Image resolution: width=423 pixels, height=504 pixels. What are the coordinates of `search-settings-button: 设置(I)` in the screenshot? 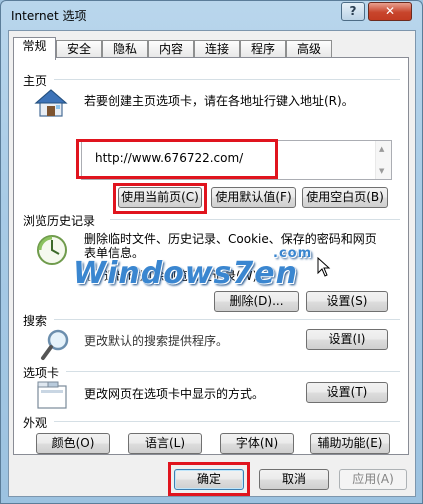 It's located at (347, 339).